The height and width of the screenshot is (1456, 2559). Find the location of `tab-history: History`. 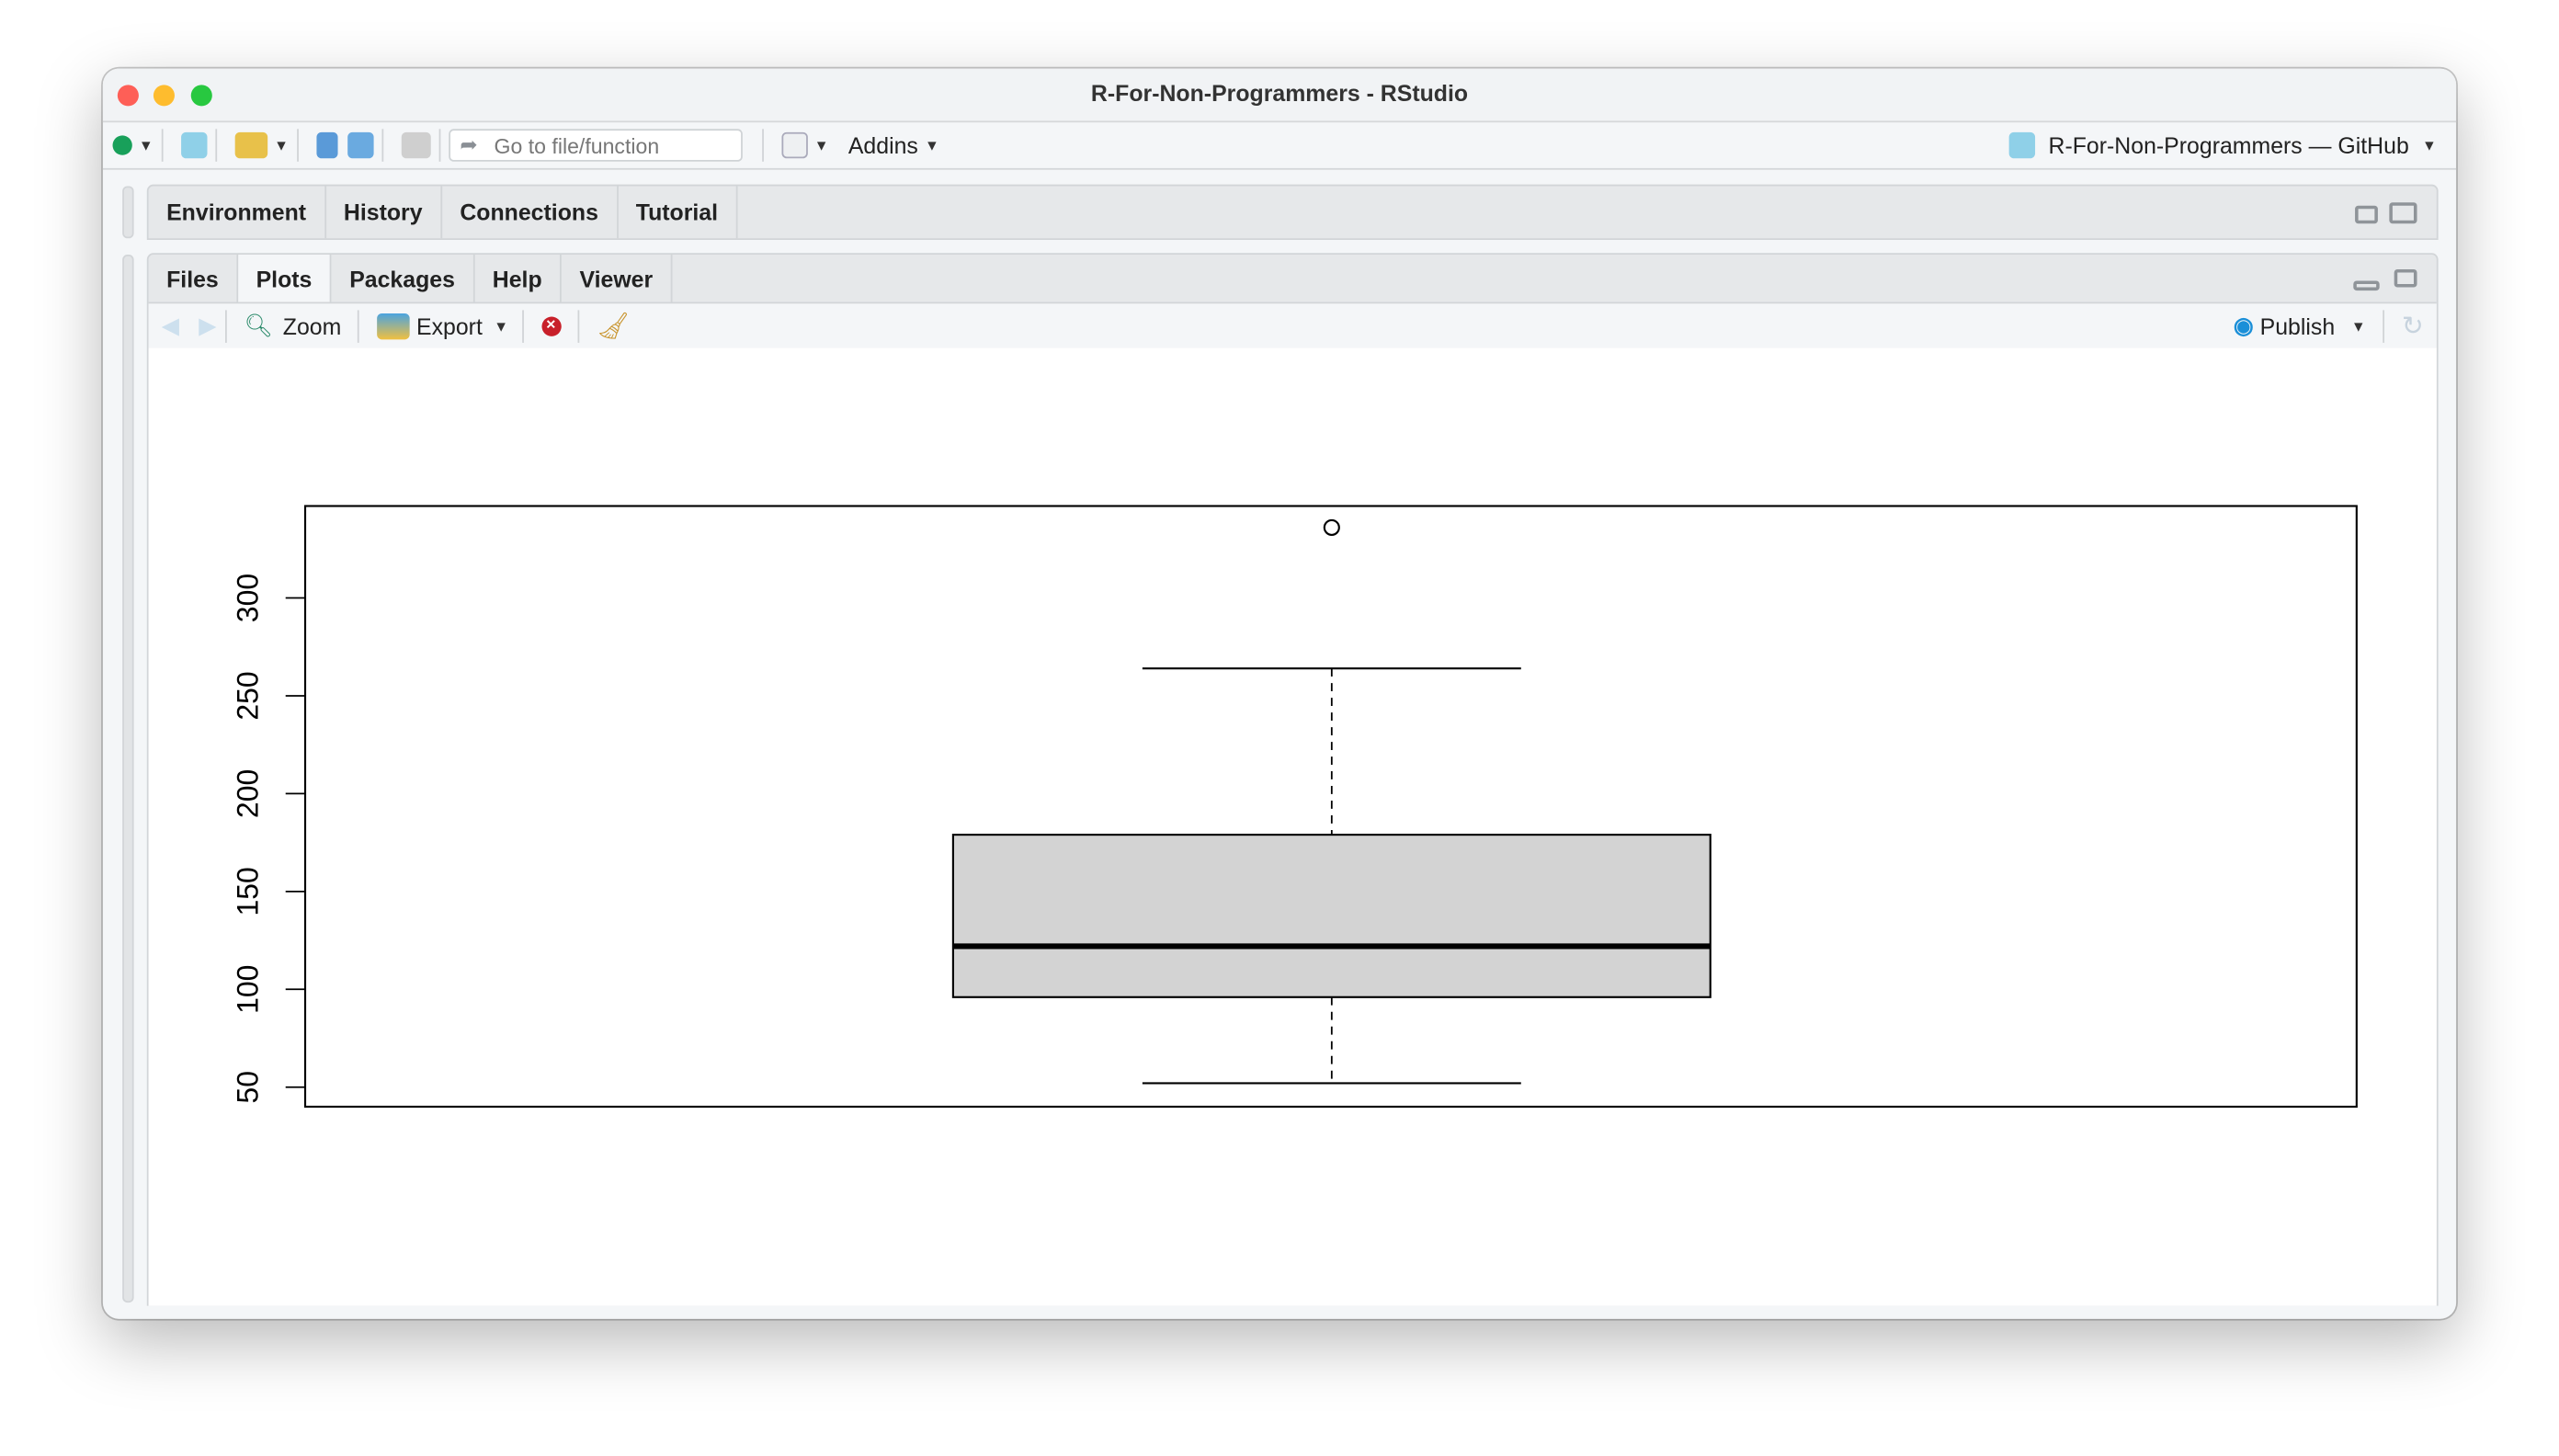

tab-history: History is located at coordinates (384, 212).